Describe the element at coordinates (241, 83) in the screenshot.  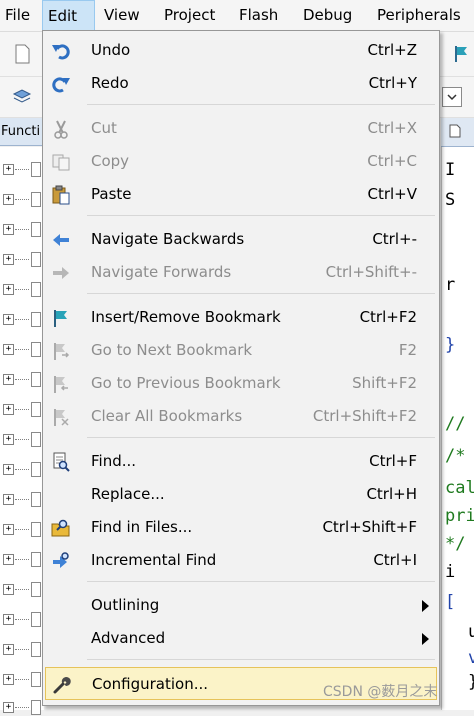
I see `menu-item-redo: Redo Ctrl+Y` at that location.